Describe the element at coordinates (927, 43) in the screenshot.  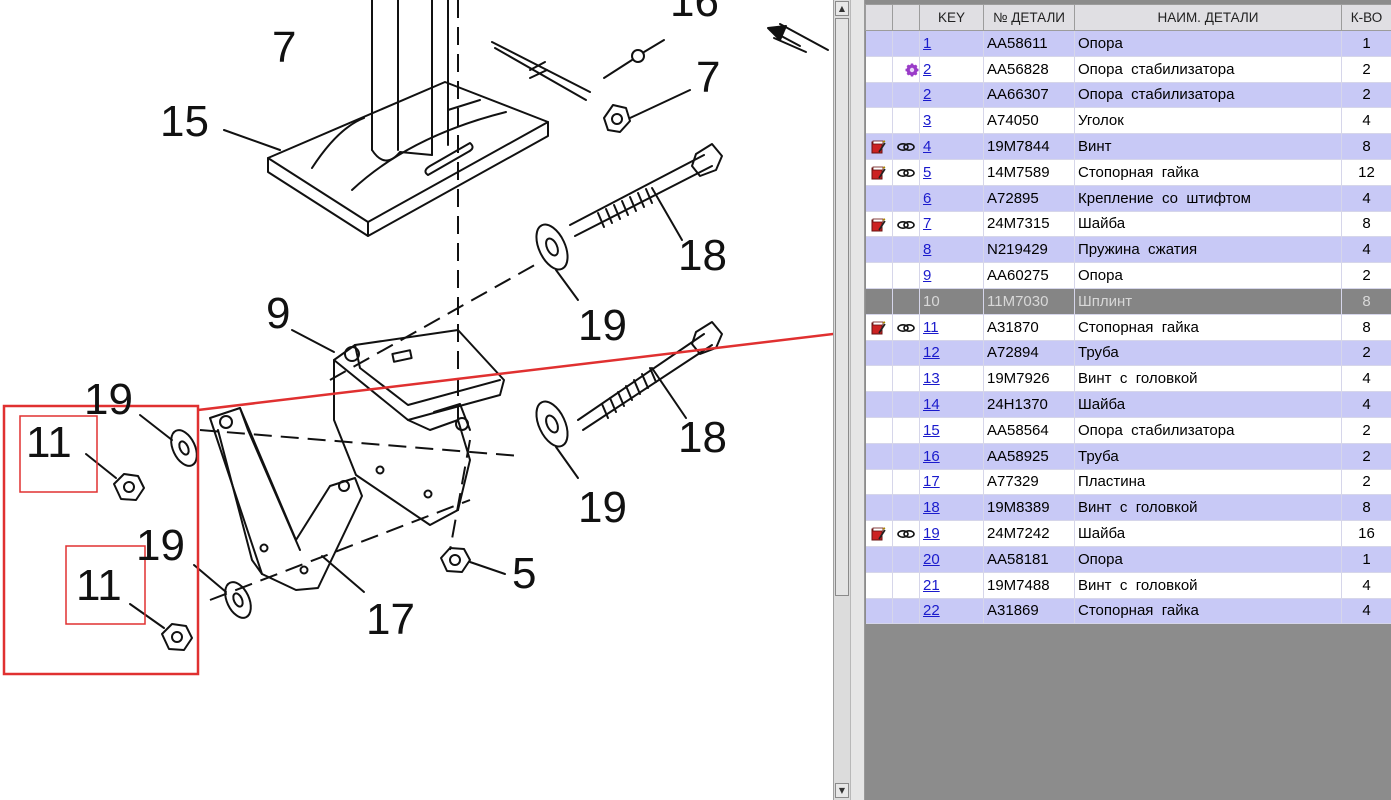
I see `key-link: 1` at that location.